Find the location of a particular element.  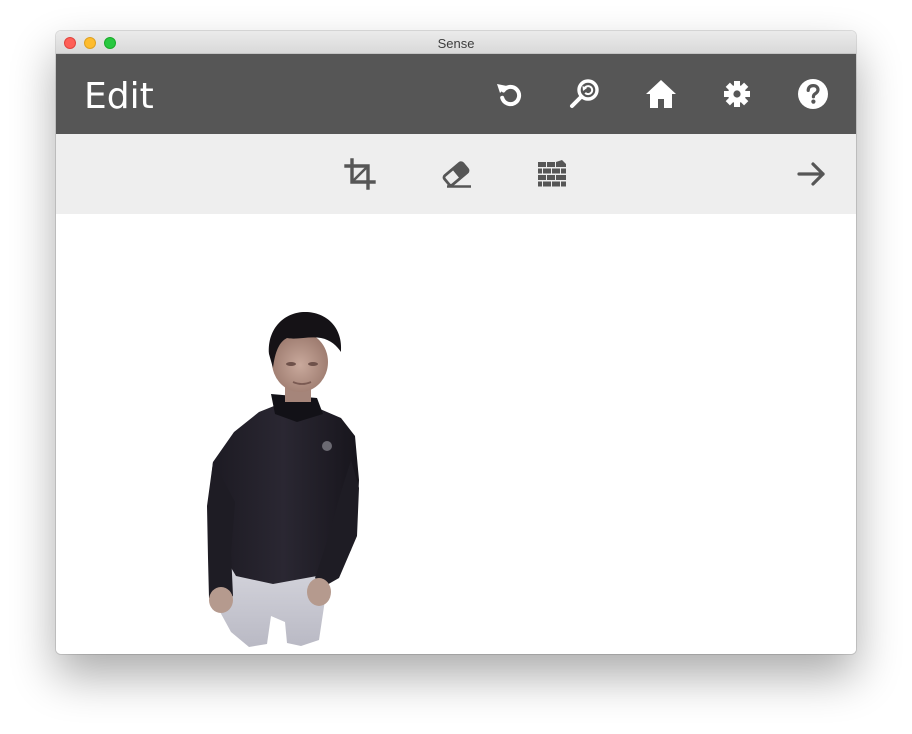

undo-icon is located at coordinates (509, 95).